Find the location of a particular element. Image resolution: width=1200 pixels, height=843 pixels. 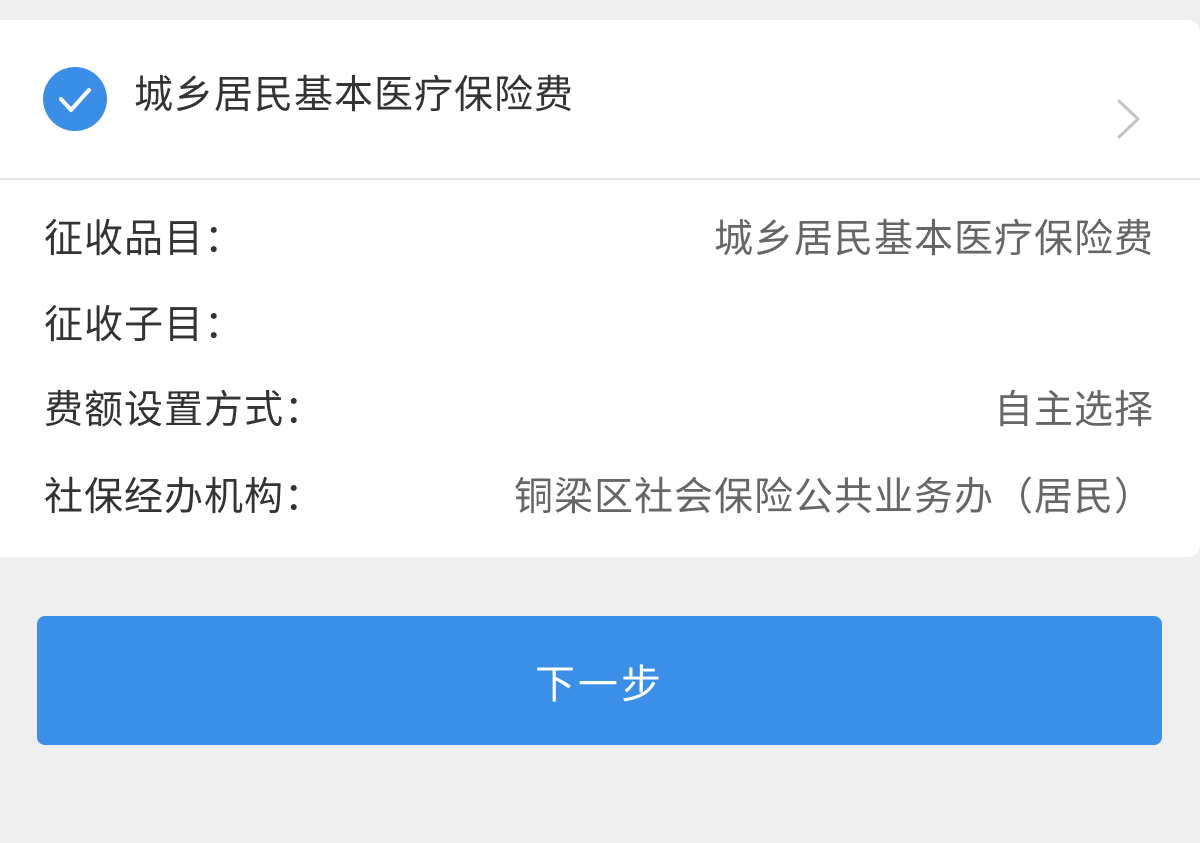

detail-row-category: 征收品目： 城乡居民基本医疗保险费 is located at coordinates (600, 240).